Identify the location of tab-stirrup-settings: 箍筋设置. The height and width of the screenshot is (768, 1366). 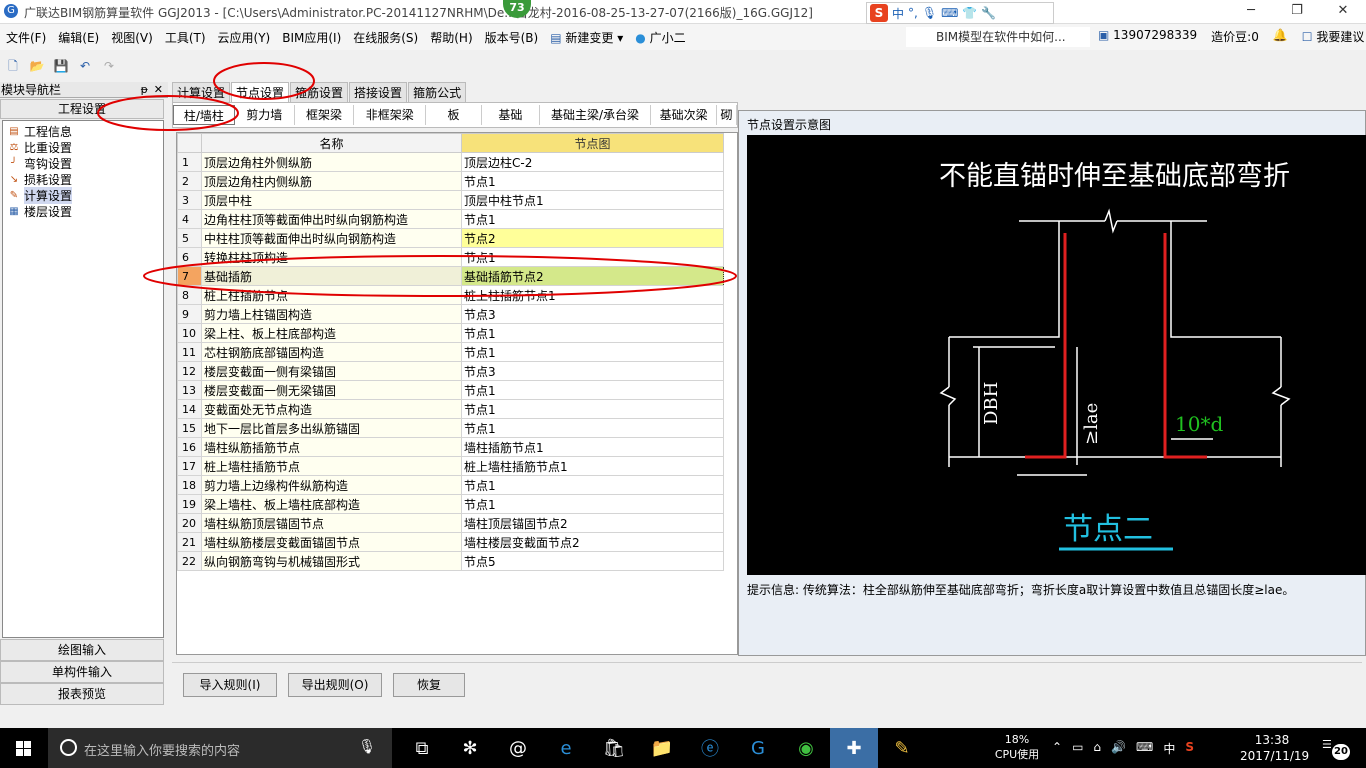
(319, 92).